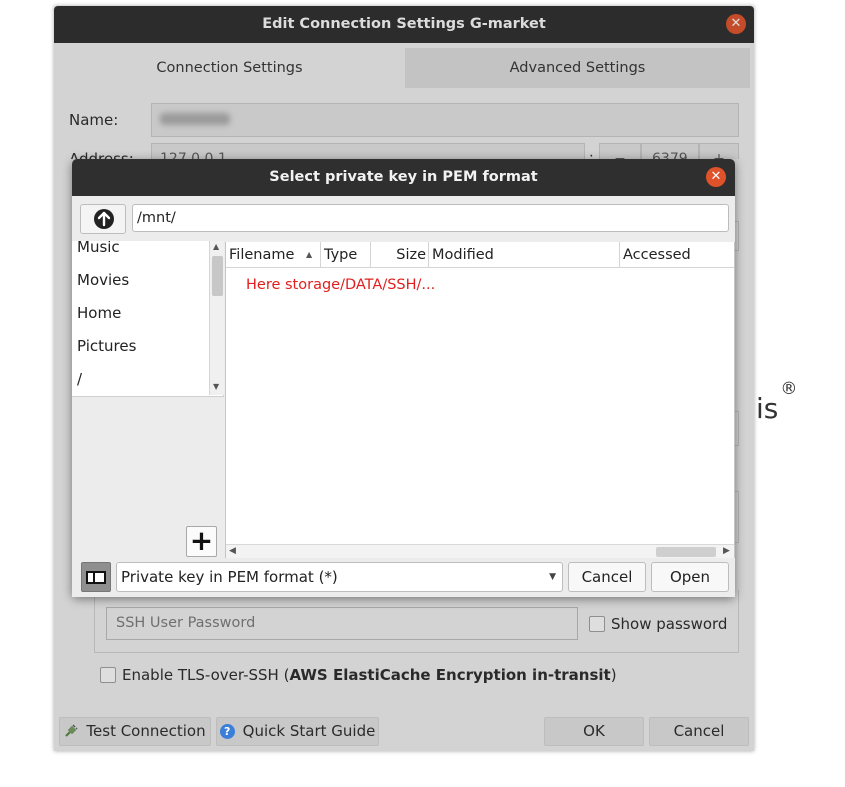 The width and height of the screenshot is (845, 787). What do you see at coordinates (552, 577) in the screenshot?
I see `chevron-down-icon: ▼` at bounding box center [552, 577].